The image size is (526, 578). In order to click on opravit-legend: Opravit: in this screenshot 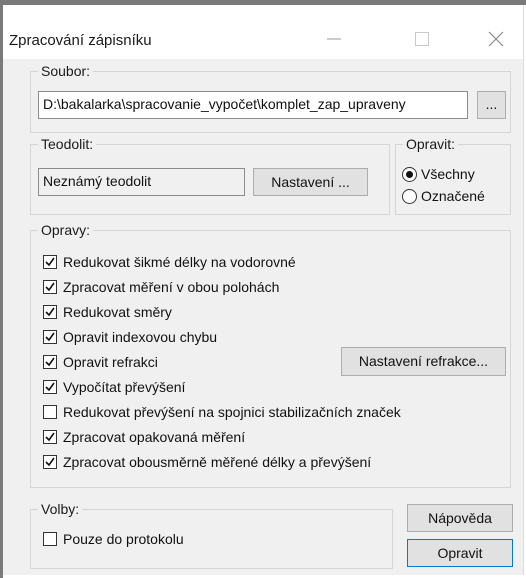, I will do `click(431, 144)`.